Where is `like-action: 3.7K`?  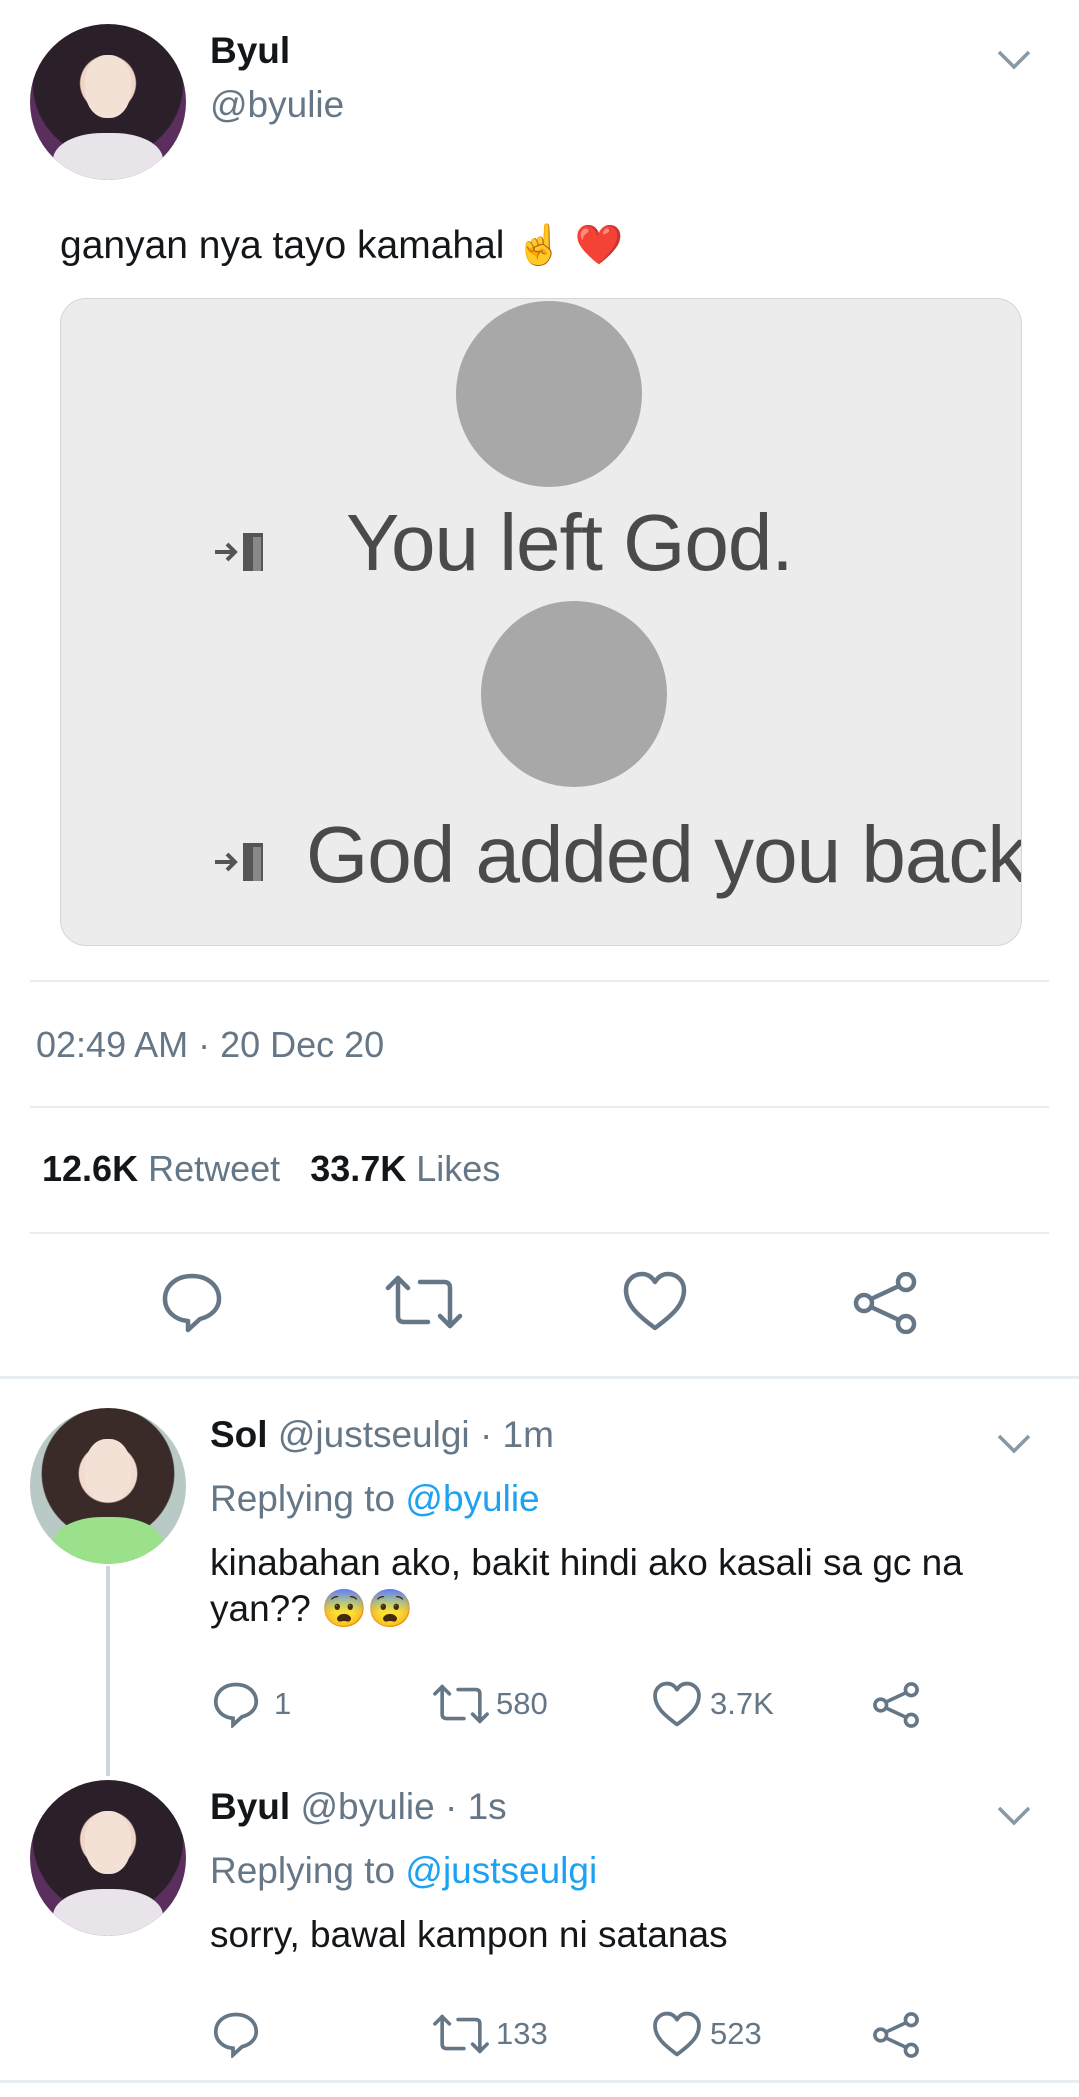
like-action: 3.7K is located at coordinates (713, 1704).